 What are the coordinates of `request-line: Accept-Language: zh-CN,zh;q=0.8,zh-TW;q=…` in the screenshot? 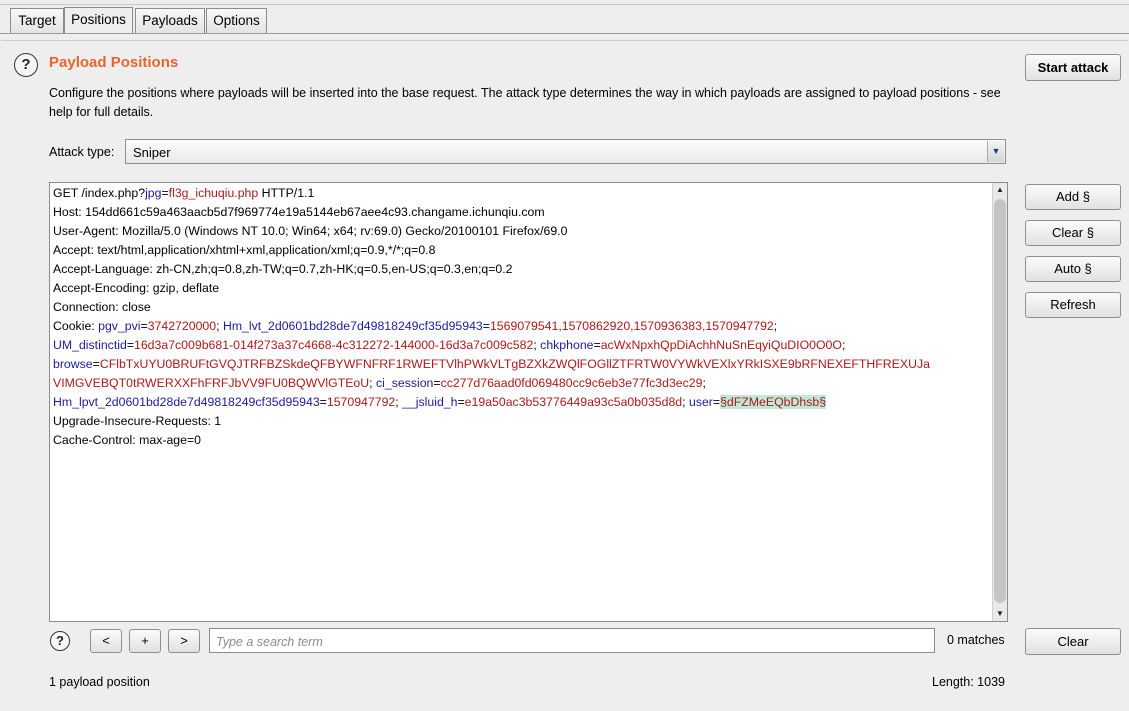 It's located at (522, 269).